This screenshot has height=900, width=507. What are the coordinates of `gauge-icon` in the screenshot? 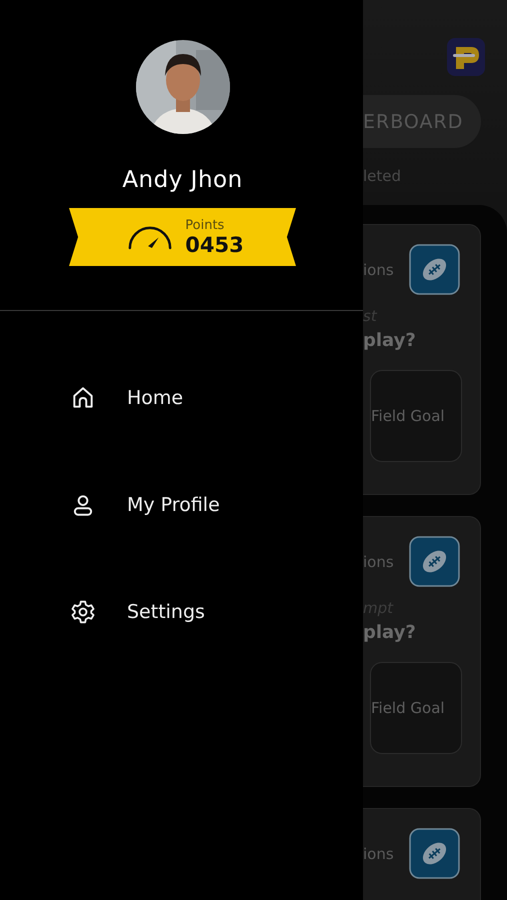 It's located at (150, 237).